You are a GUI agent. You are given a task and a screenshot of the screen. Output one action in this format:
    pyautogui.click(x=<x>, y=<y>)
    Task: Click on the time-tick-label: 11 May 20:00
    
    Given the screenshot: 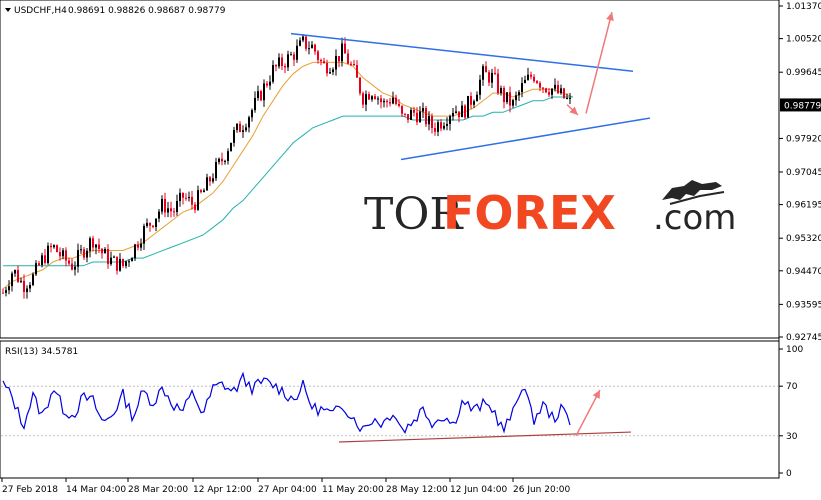 What is the action you would take?
    pyautogui.click(x=353, y=490)
    